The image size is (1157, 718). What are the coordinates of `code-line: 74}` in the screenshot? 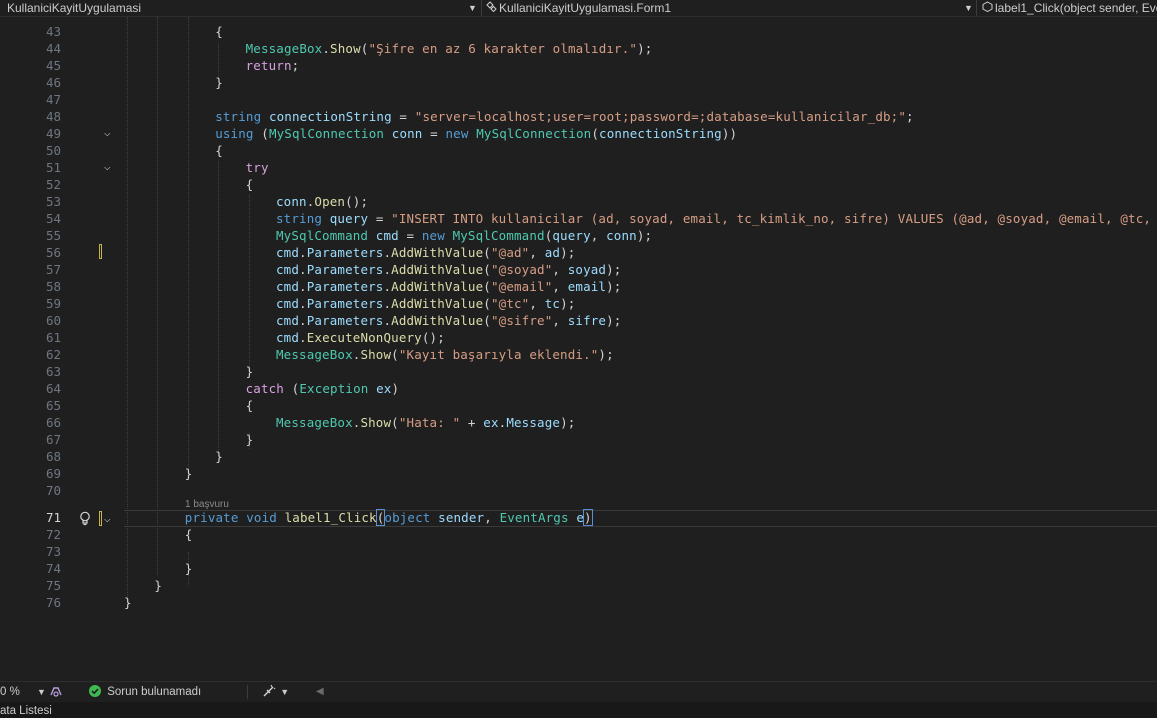 It's located at (578, 568).